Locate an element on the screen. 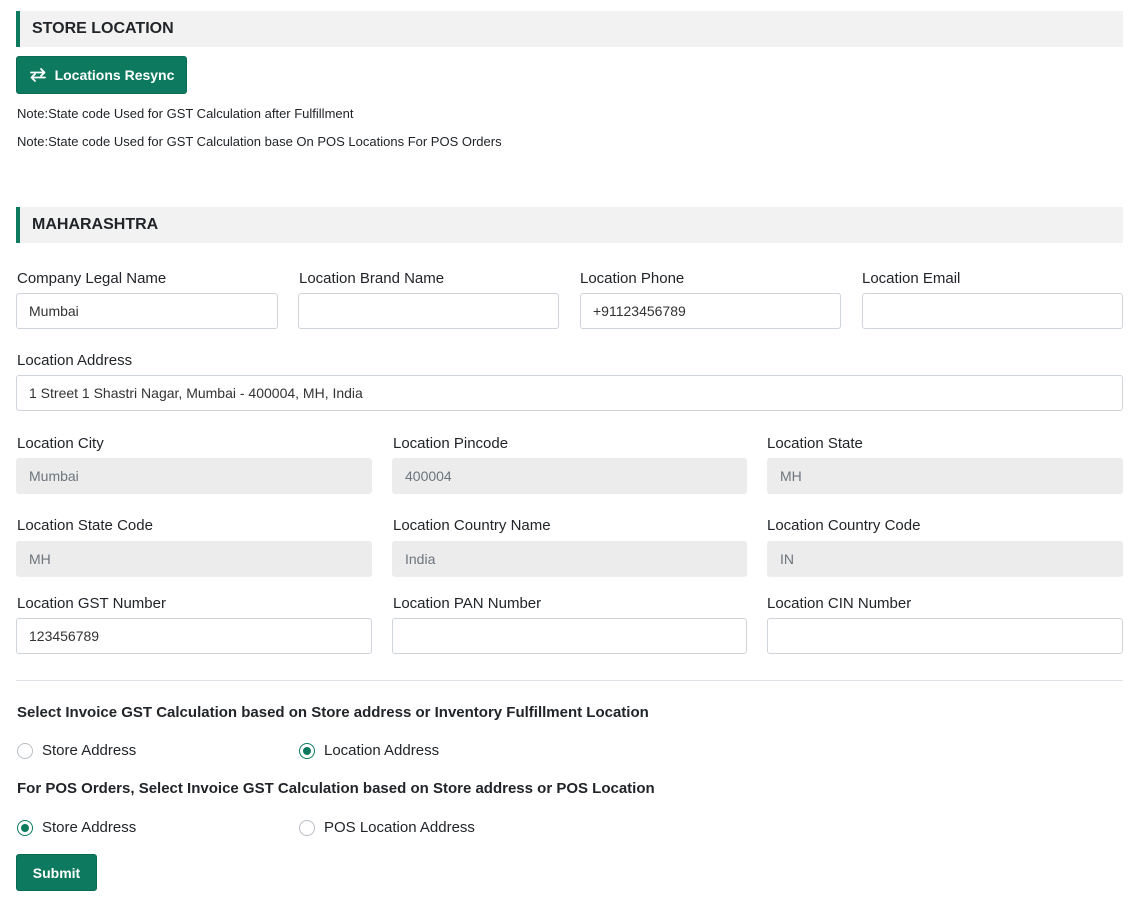 This screenshot has width=1144, height=905. location-cin-number-input is located at coordinates (945, 636).